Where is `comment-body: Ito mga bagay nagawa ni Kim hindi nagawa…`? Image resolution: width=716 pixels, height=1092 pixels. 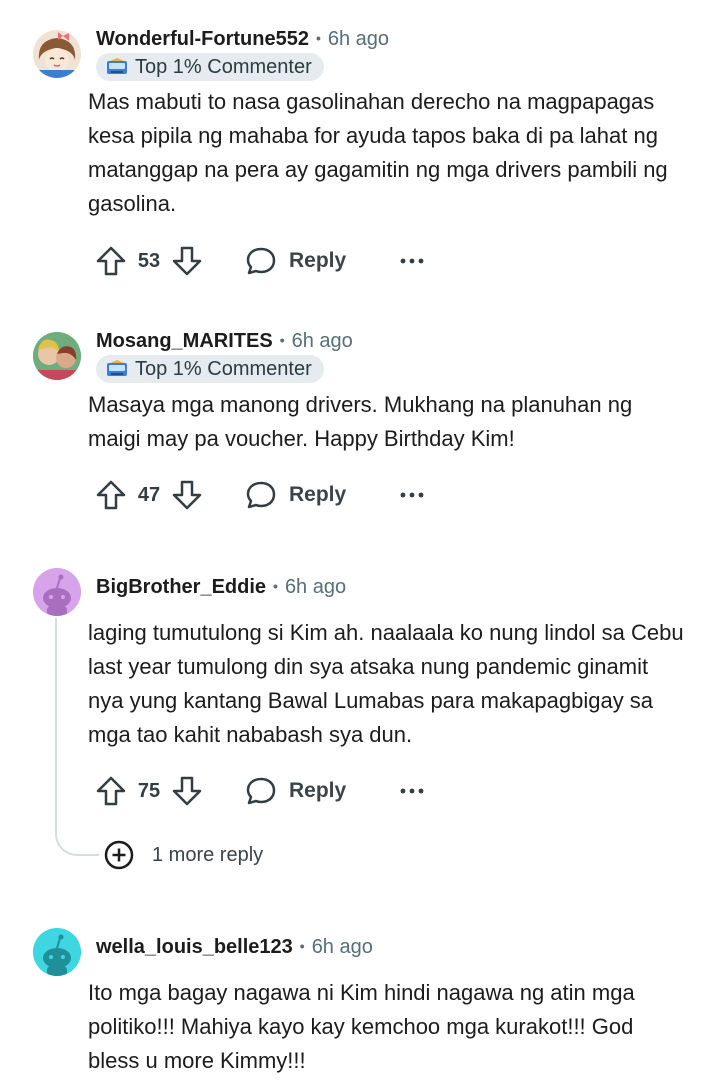
comment-body: Ito mga bagay nagawa ni Kim hindi nagawa… is located at coordinates (361, 1026).